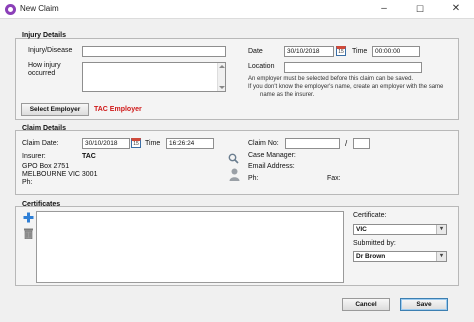 The width and height of the screenshot is (474, 322). I want to click on how-injury-label-1: How injury, so click(44, 65).